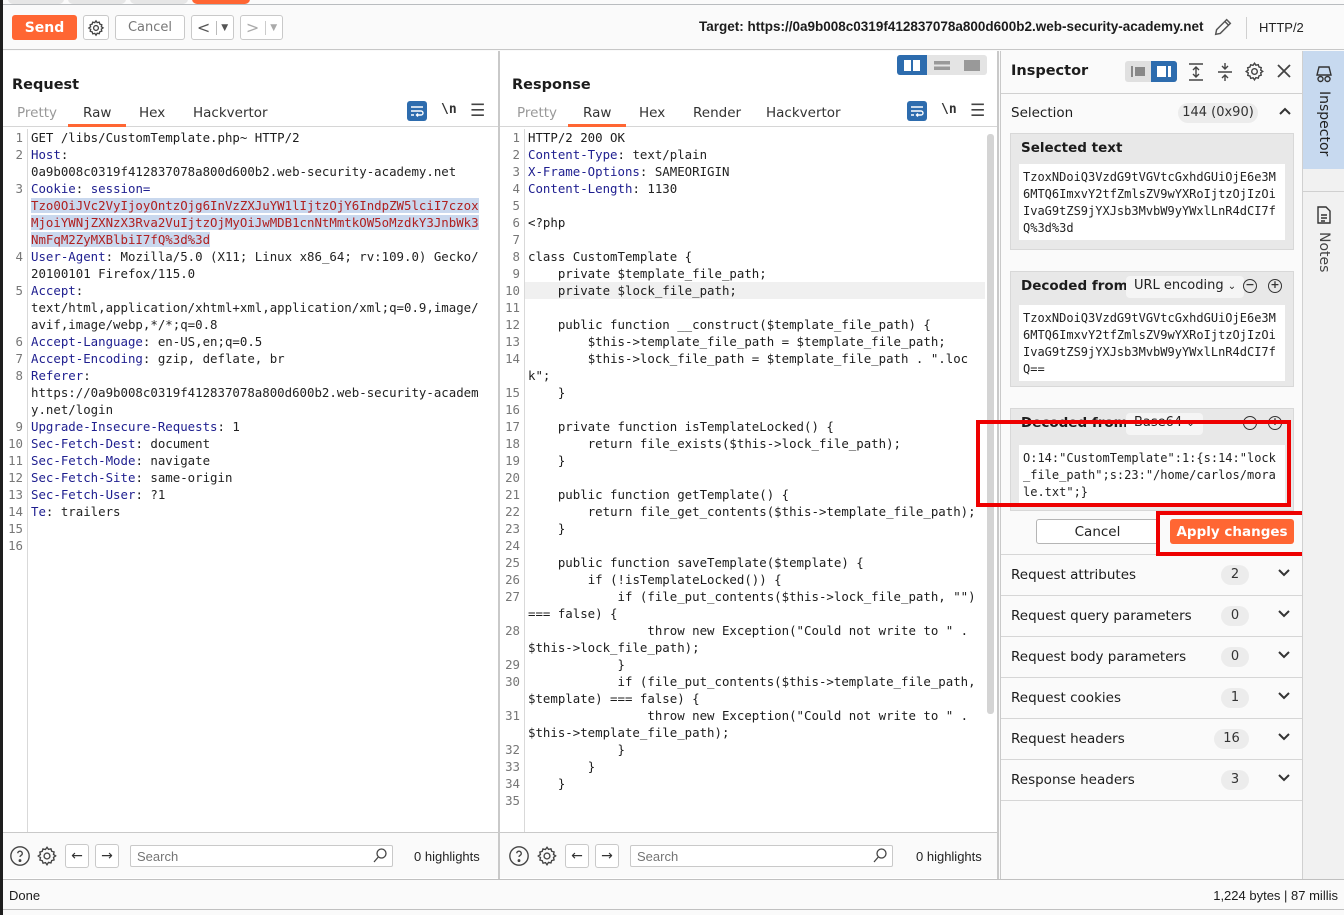 The height and width of the screenshot is (915, 1344). I want to click on layout-stacked-button, so click(942, 65).